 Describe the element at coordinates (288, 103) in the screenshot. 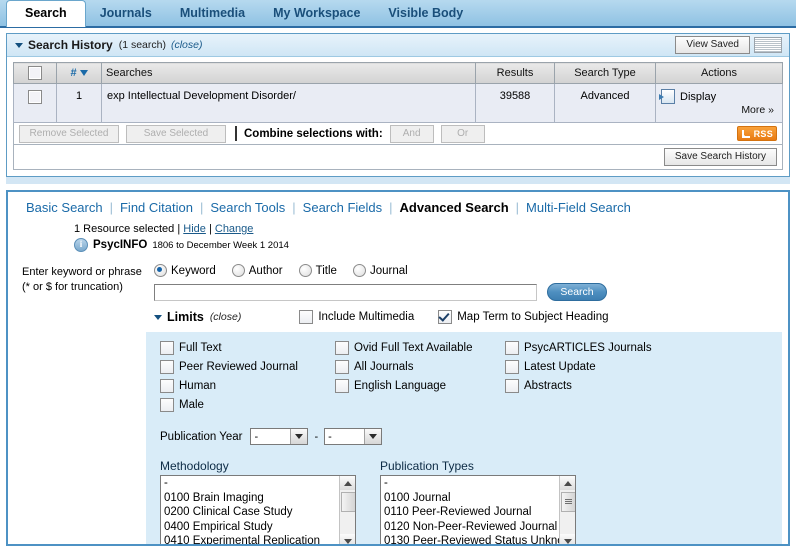

I see `row-search-text: exp Intellectual Development Disorder/` at that location.